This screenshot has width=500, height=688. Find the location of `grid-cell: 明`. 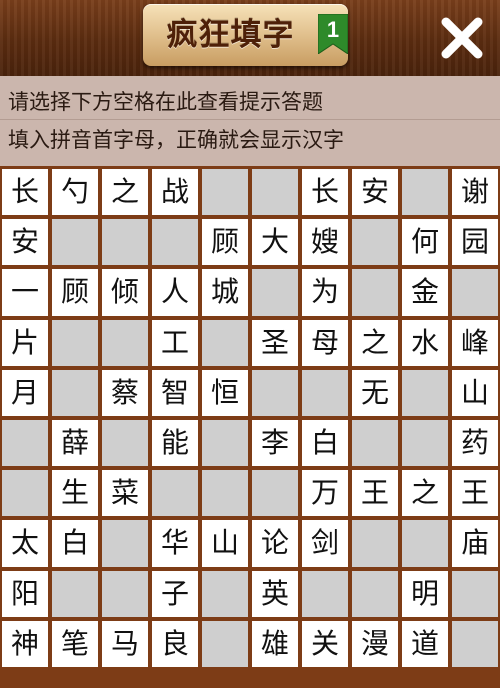

grid-cell: 明 is located at coordinates (425, 593).